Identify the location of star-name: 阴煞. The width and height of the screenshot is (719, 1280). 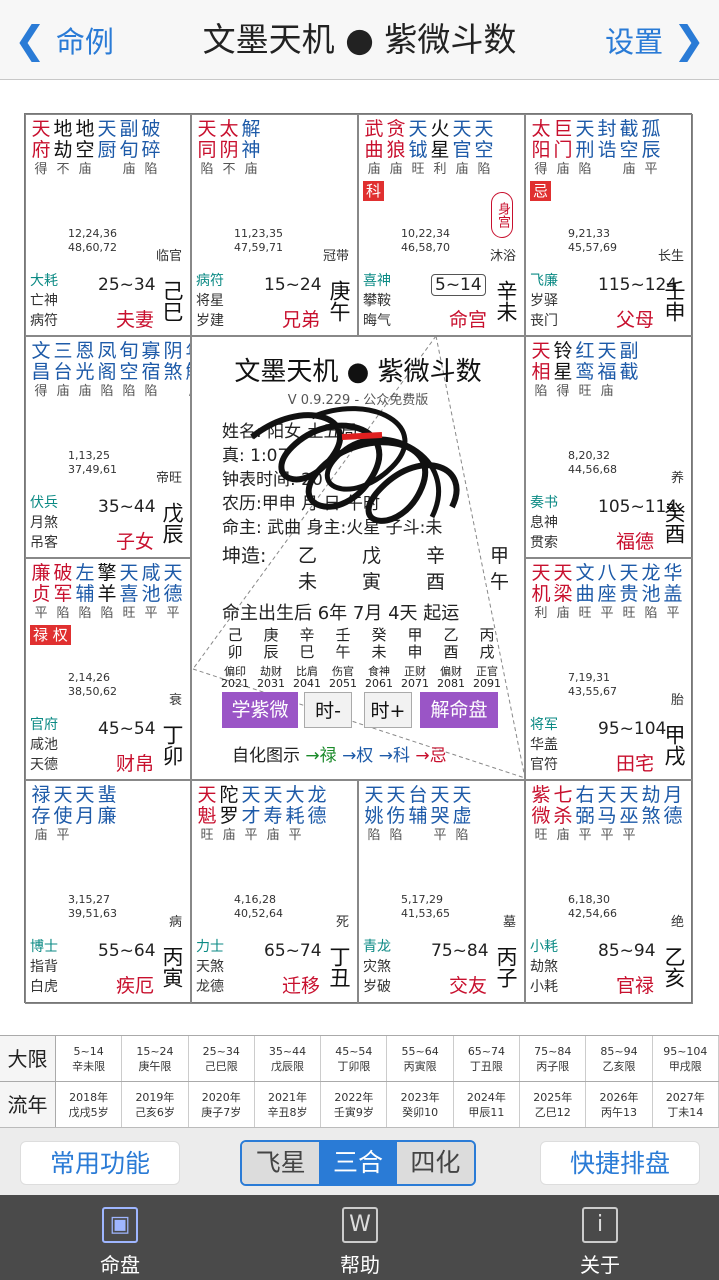
(173, 361).